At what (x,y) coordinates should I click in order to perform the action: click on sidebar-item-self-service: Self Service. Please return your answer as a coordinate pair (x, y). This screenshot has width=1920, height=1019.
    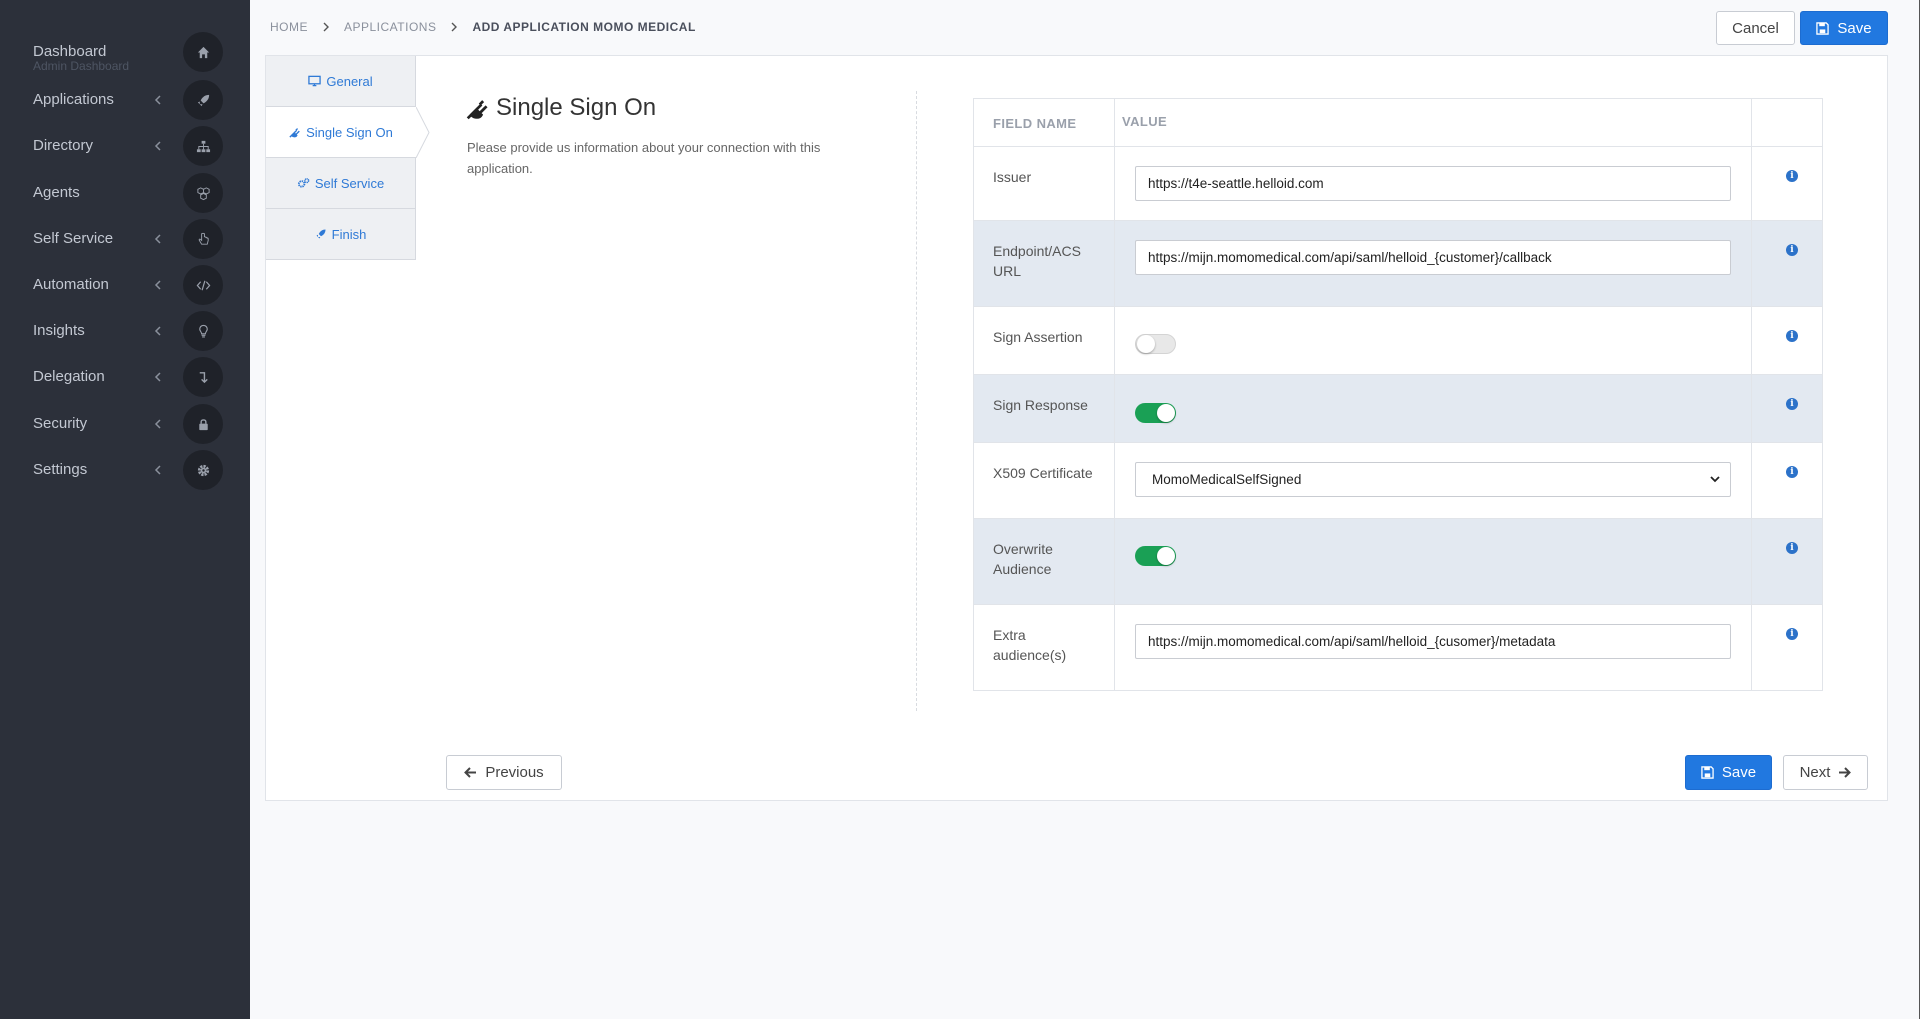
    Looking at the image, I should click on (125, 240).